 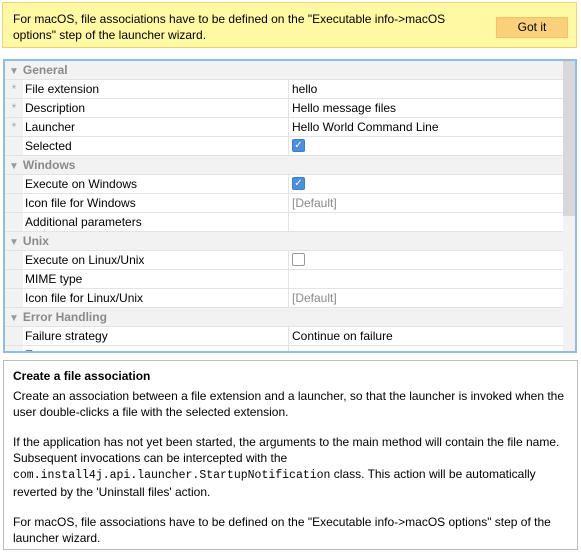 What do you see at coordinates (285, 222) in the screenshot?
I see `property-row-additional-parameters: Additional parameters` at bounding box center [285, 222].